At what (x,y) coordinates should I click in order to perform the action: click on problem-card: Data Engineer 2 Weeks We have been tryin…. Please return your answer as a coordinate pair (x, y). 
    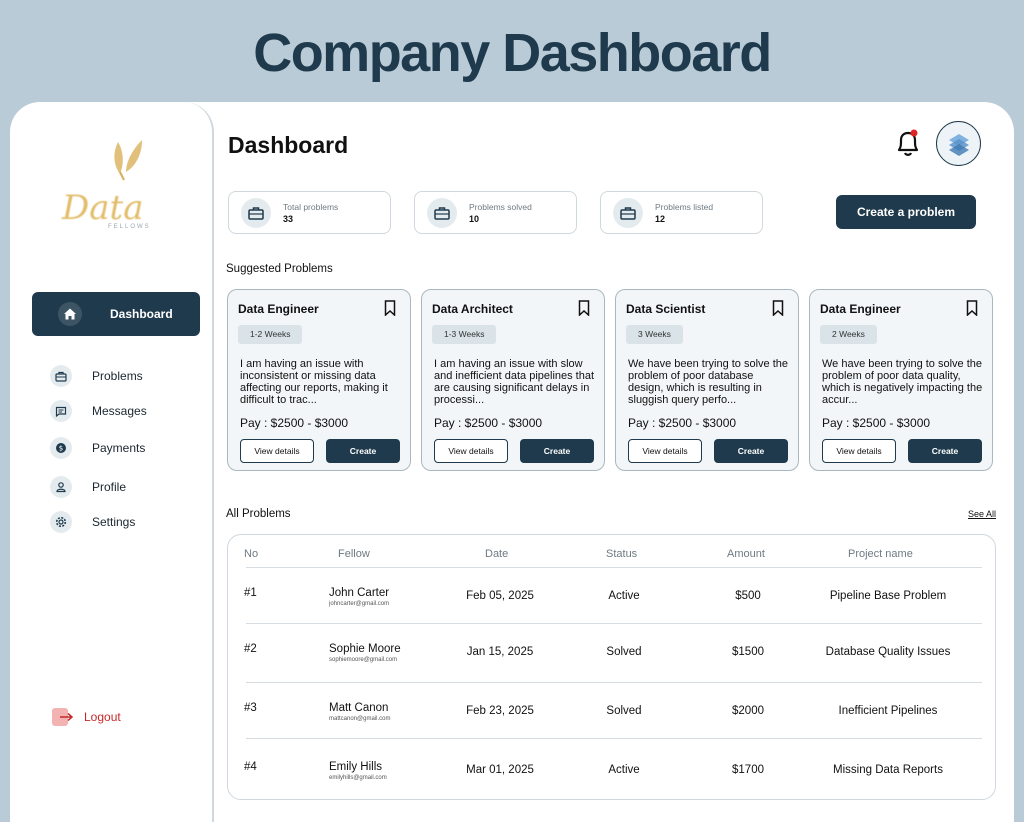
    Looking at the image, I should click on (901, 380).